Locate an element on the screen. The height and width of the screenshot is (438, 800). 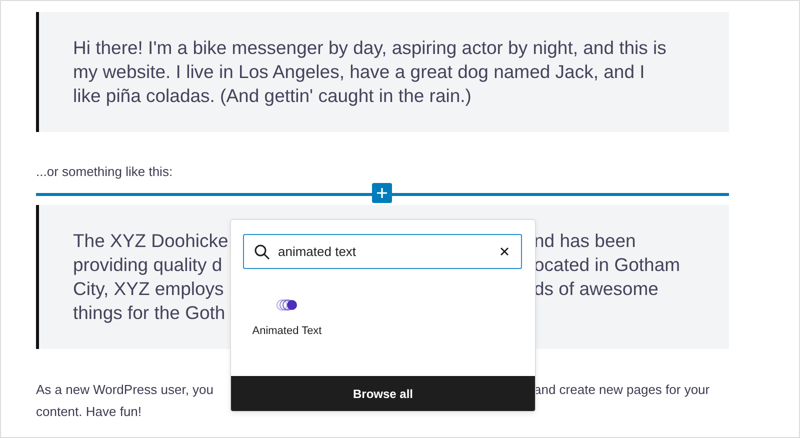
add-block-button is located at coordinates (382, 193).